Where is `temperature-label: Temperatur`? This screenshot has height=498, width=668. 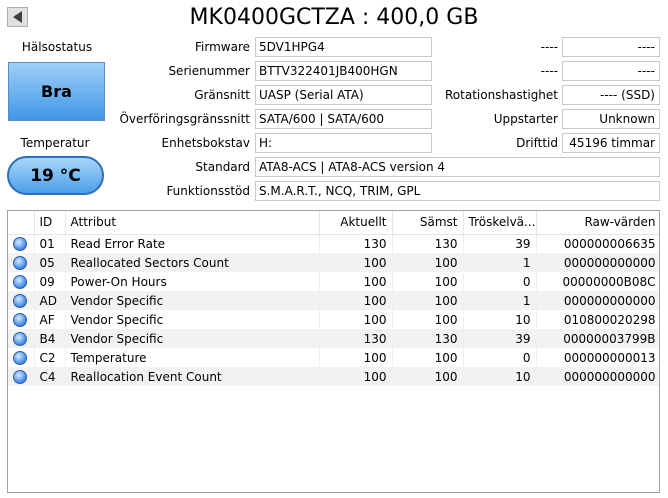 temperature-label: Temperatur is located at coordinates (55, 143).